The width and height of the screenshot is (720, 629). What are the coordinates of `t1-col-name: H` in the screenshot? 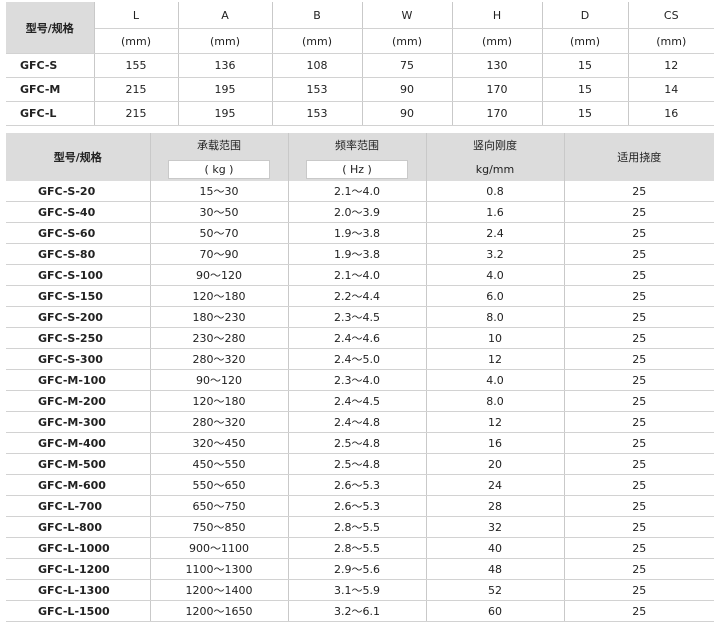 It's located at (497, 15).